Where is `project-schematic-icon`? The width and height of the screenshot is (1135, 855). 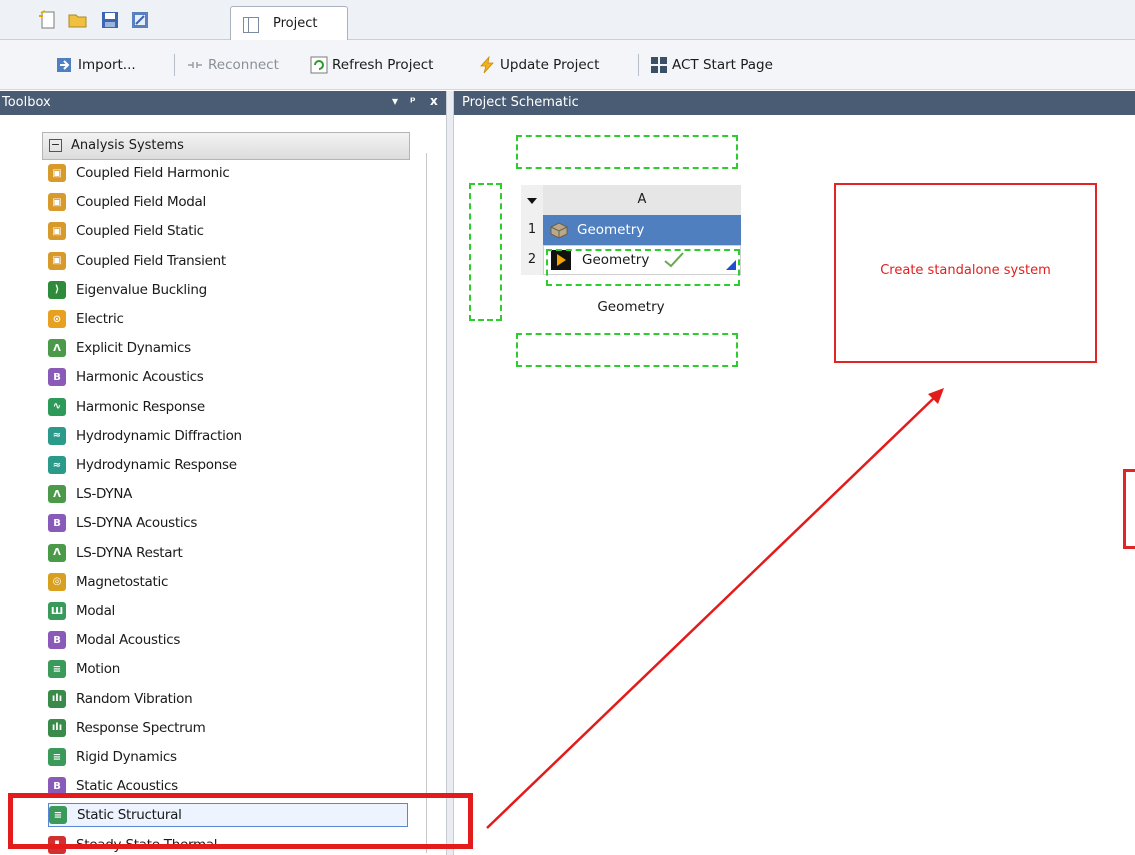 project-schematic-icon is located at coordinates (251, 25).